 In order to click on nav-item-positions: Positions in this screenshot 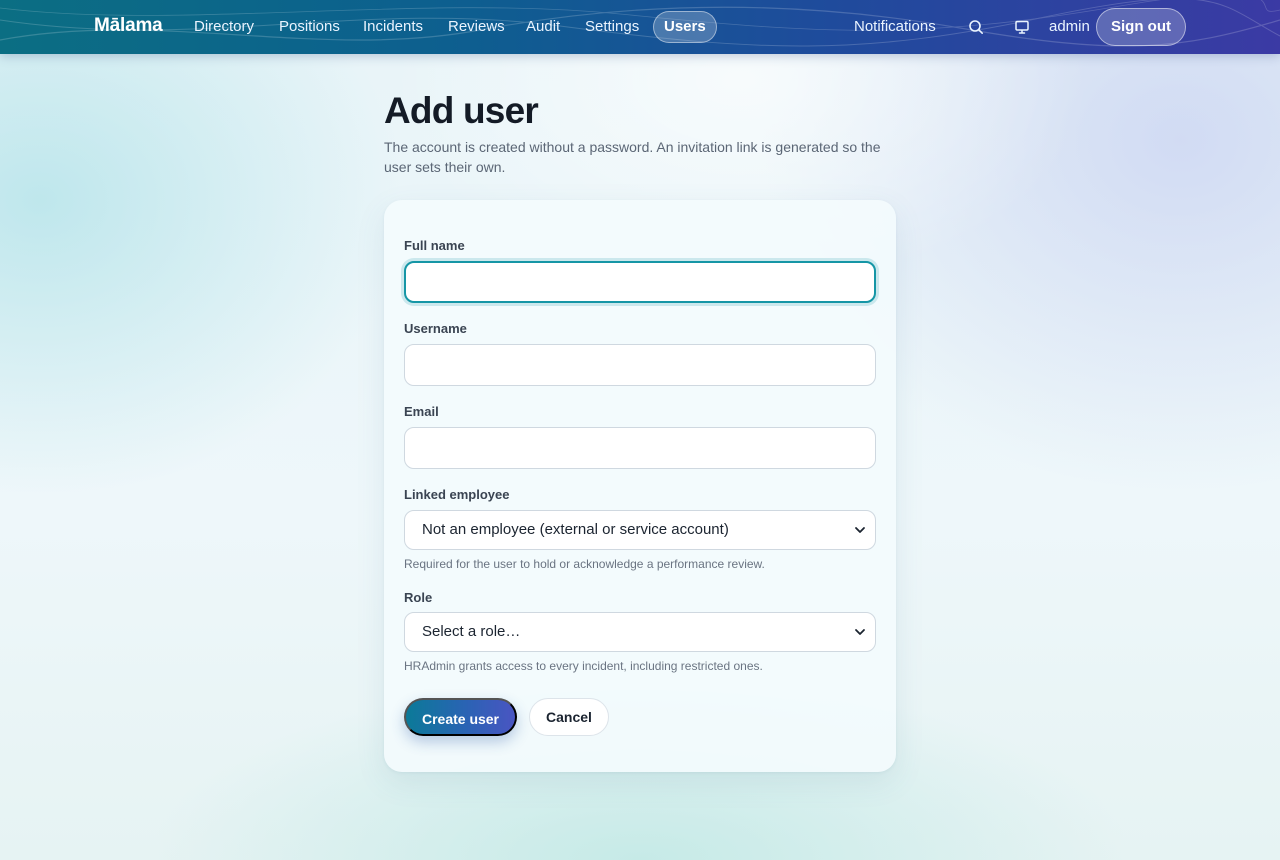, I will do `click(309, 27)`.